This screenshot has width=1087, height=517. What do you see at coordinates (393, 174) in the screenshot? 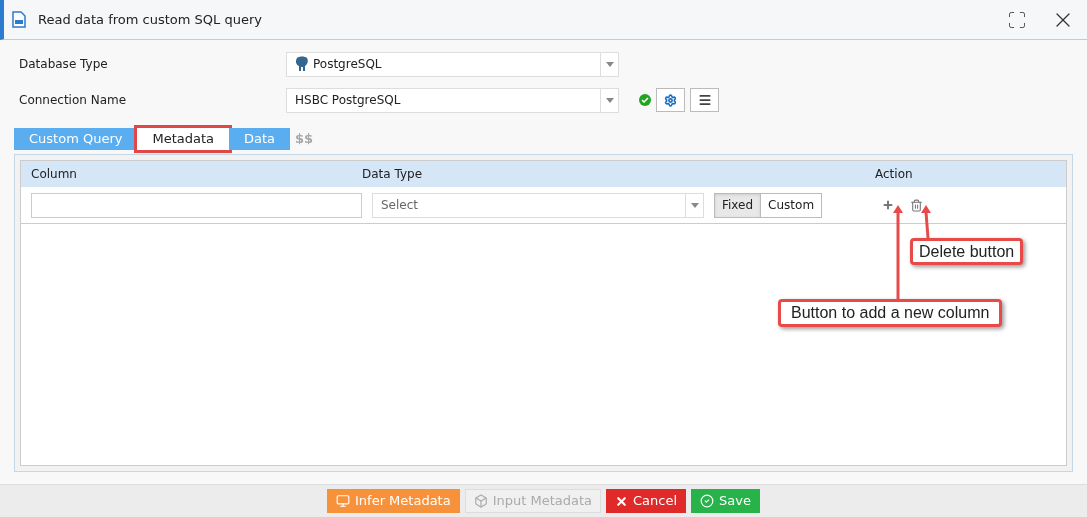
I see `column-header: Data Type` at bounding box center [393, 174].